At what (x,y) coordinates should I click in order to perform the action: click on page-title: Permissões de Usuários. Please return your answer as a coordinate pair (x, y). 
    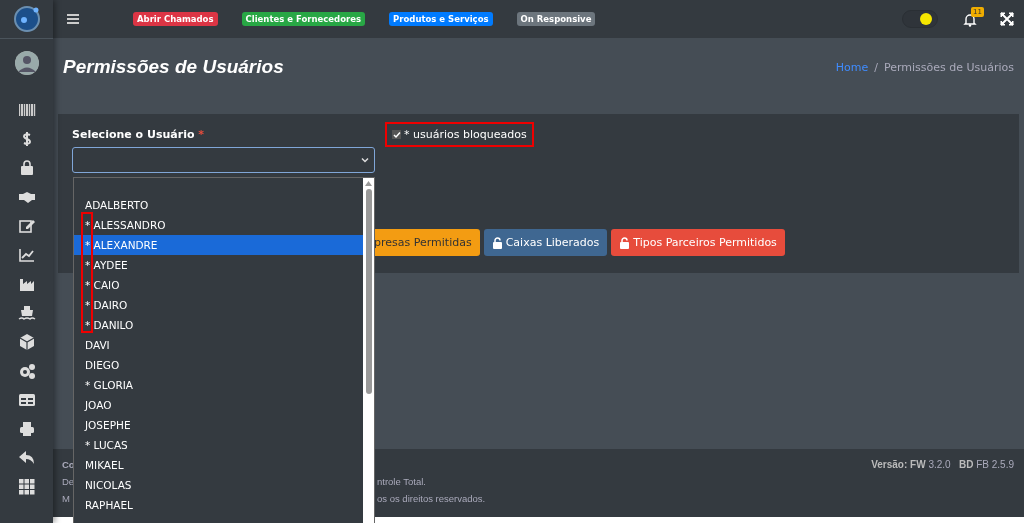
    Looking at the image, I should click on (173, 67).